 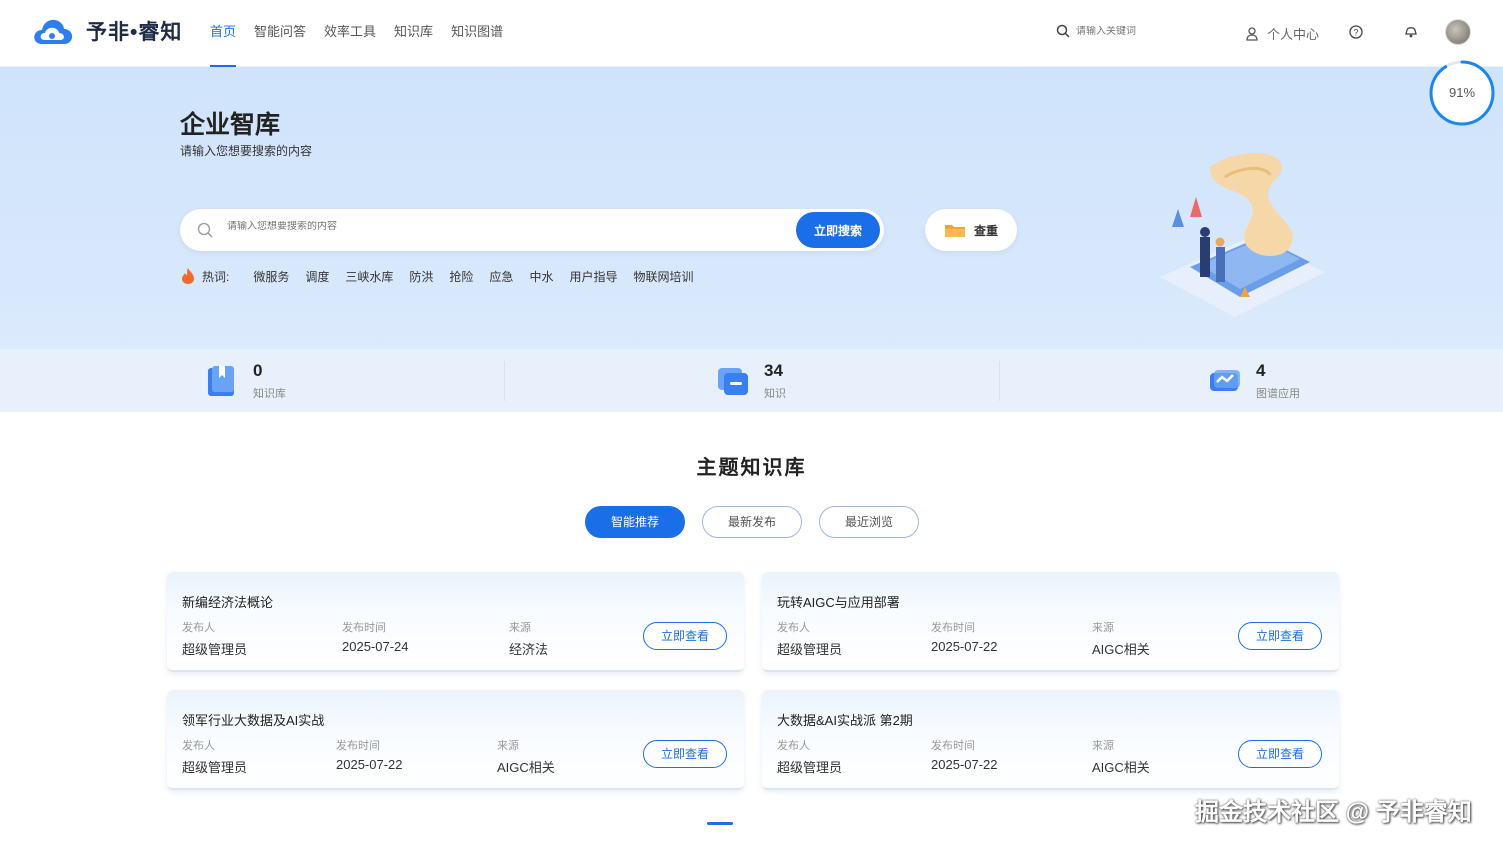 What do you see at coordinates (869, 522) in the screenshot?
I see `tab-recently-viewed: 最近浏览` at bounding box center [869, 522].